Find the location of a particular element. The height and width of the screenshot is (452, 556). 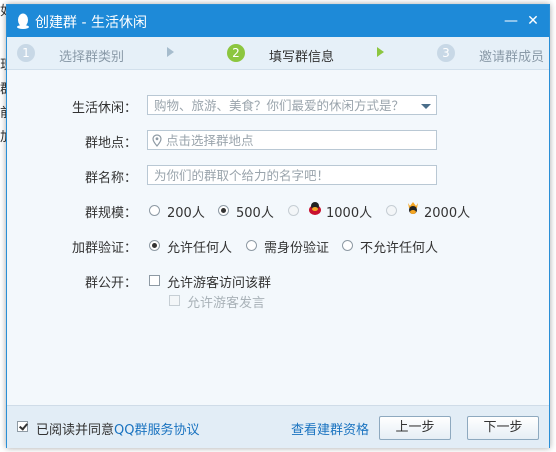

service-agreement-link: QQ群服务协议 is located at coordinates (156, 430).